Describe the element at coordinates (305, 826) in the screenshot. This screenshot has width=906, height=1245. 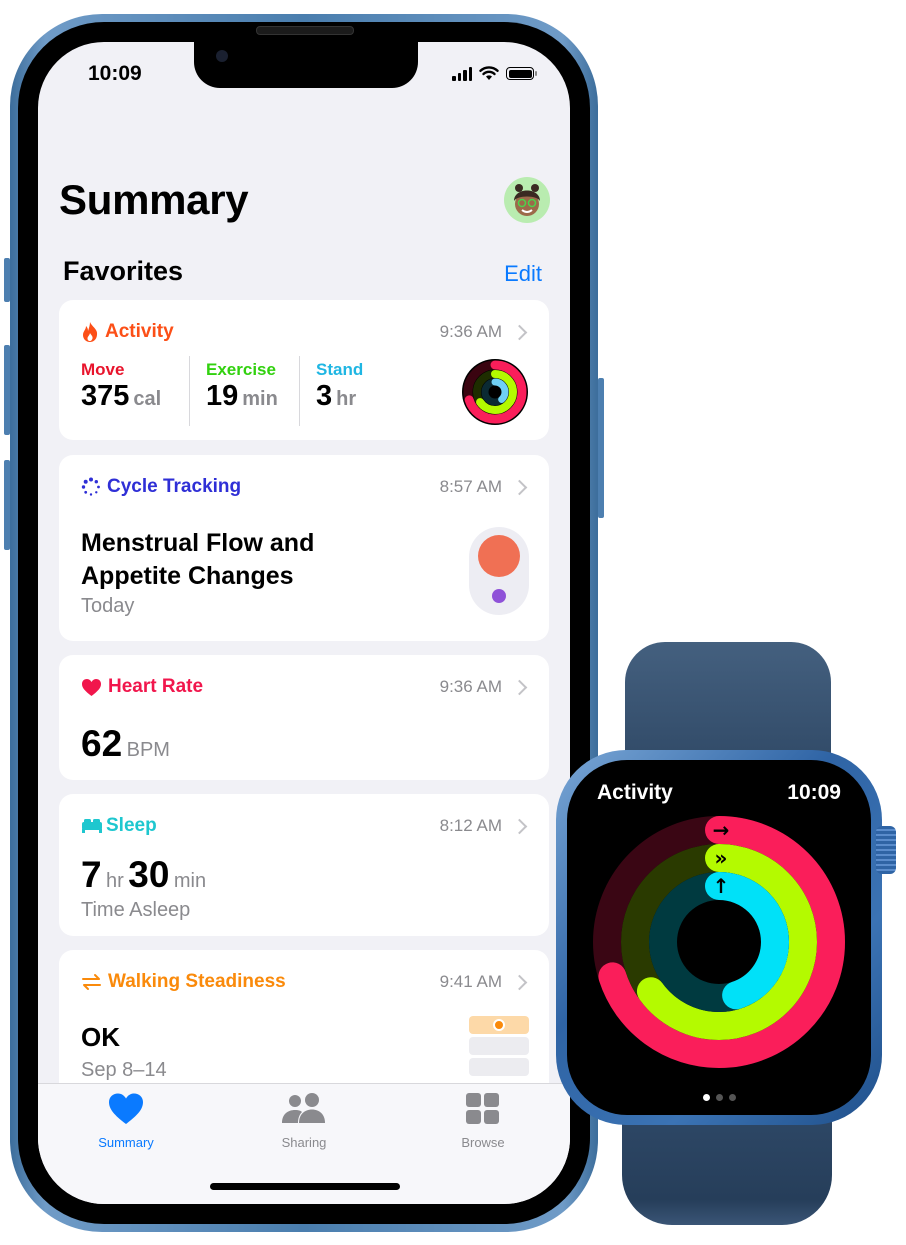
I see `card-header: Sleep 8:12 AM` at that location.